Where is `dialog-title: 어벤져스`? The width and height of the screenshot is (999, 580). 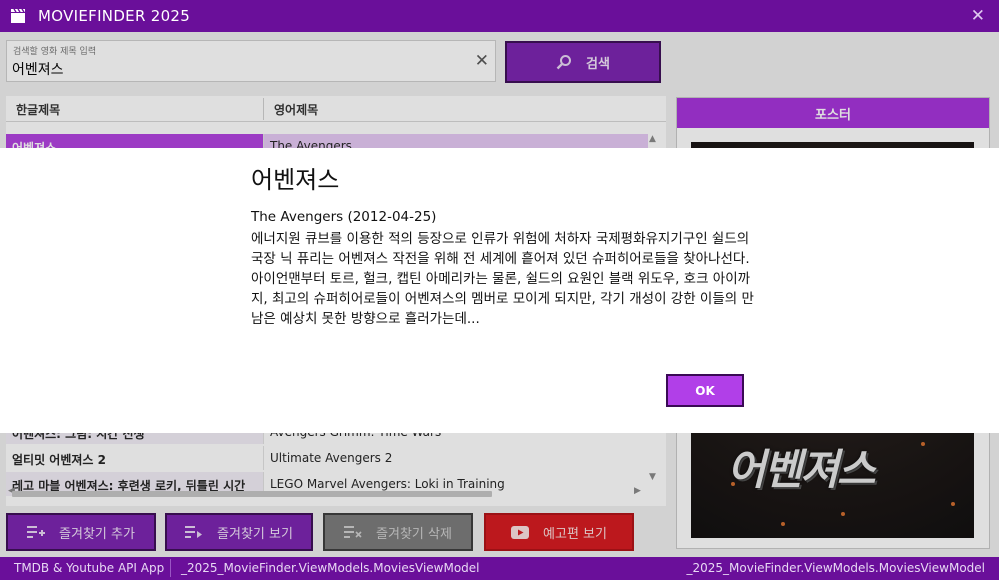
dialog-title: 어벤져스 is located at coordinates (295, 180).